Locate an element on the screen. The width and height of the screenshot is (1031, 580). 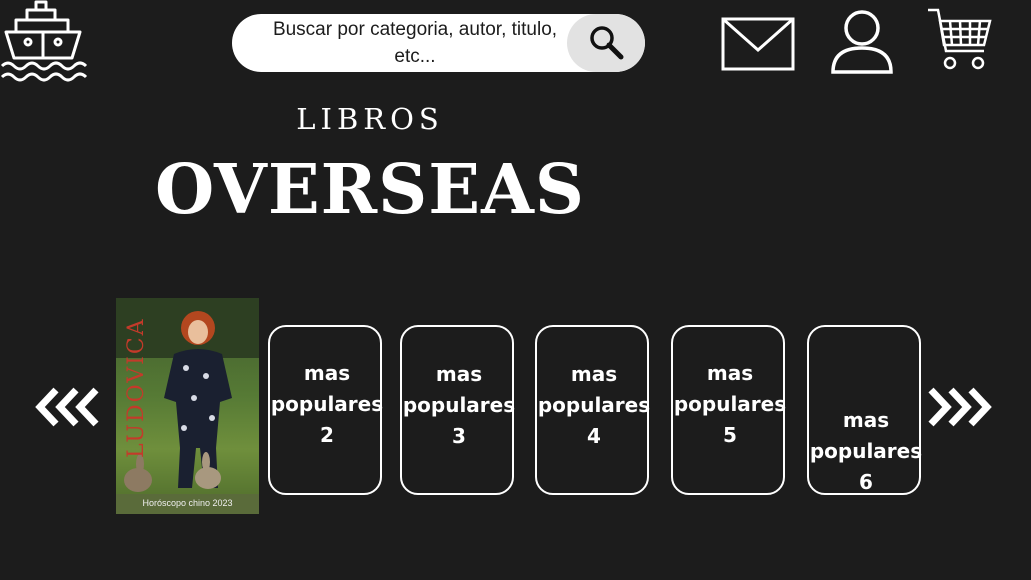
book-author: LUDOVICA is located at coordinates (136, 388).